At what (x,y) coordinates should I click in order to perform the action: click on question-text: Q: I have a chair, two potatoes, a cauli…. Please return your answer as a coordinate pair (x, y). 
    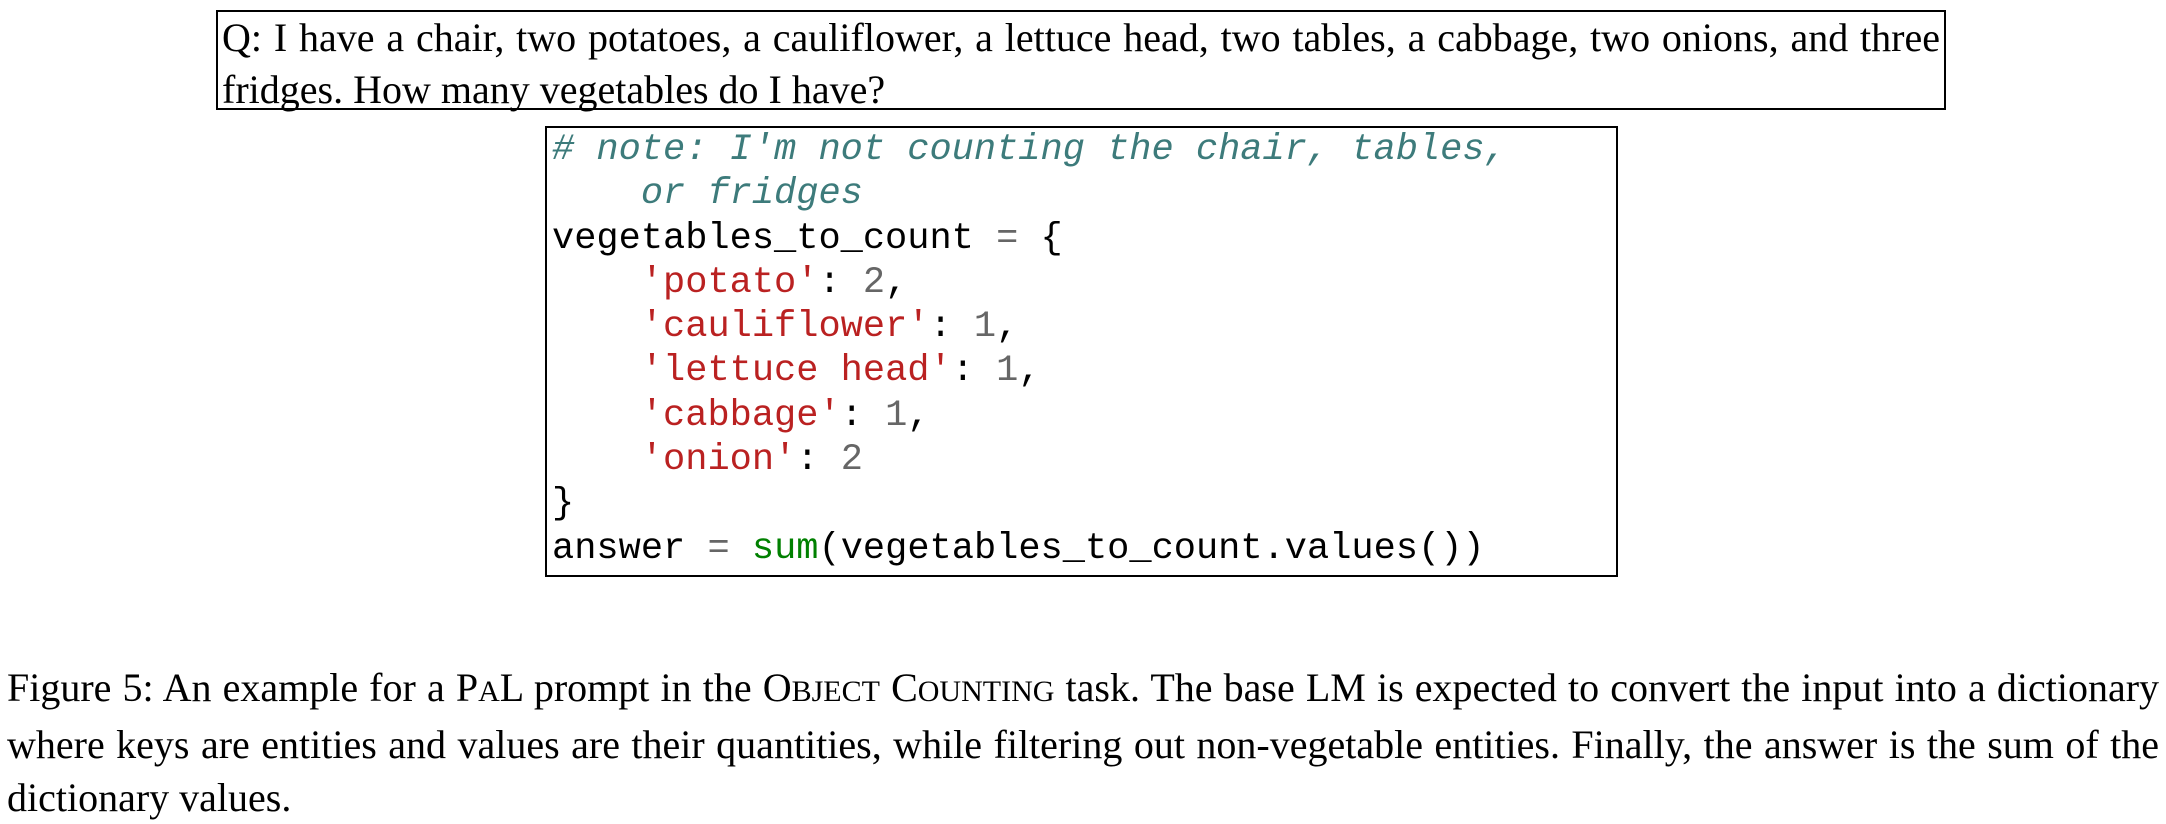
    Looking at the image, I should click on (1081, 63).